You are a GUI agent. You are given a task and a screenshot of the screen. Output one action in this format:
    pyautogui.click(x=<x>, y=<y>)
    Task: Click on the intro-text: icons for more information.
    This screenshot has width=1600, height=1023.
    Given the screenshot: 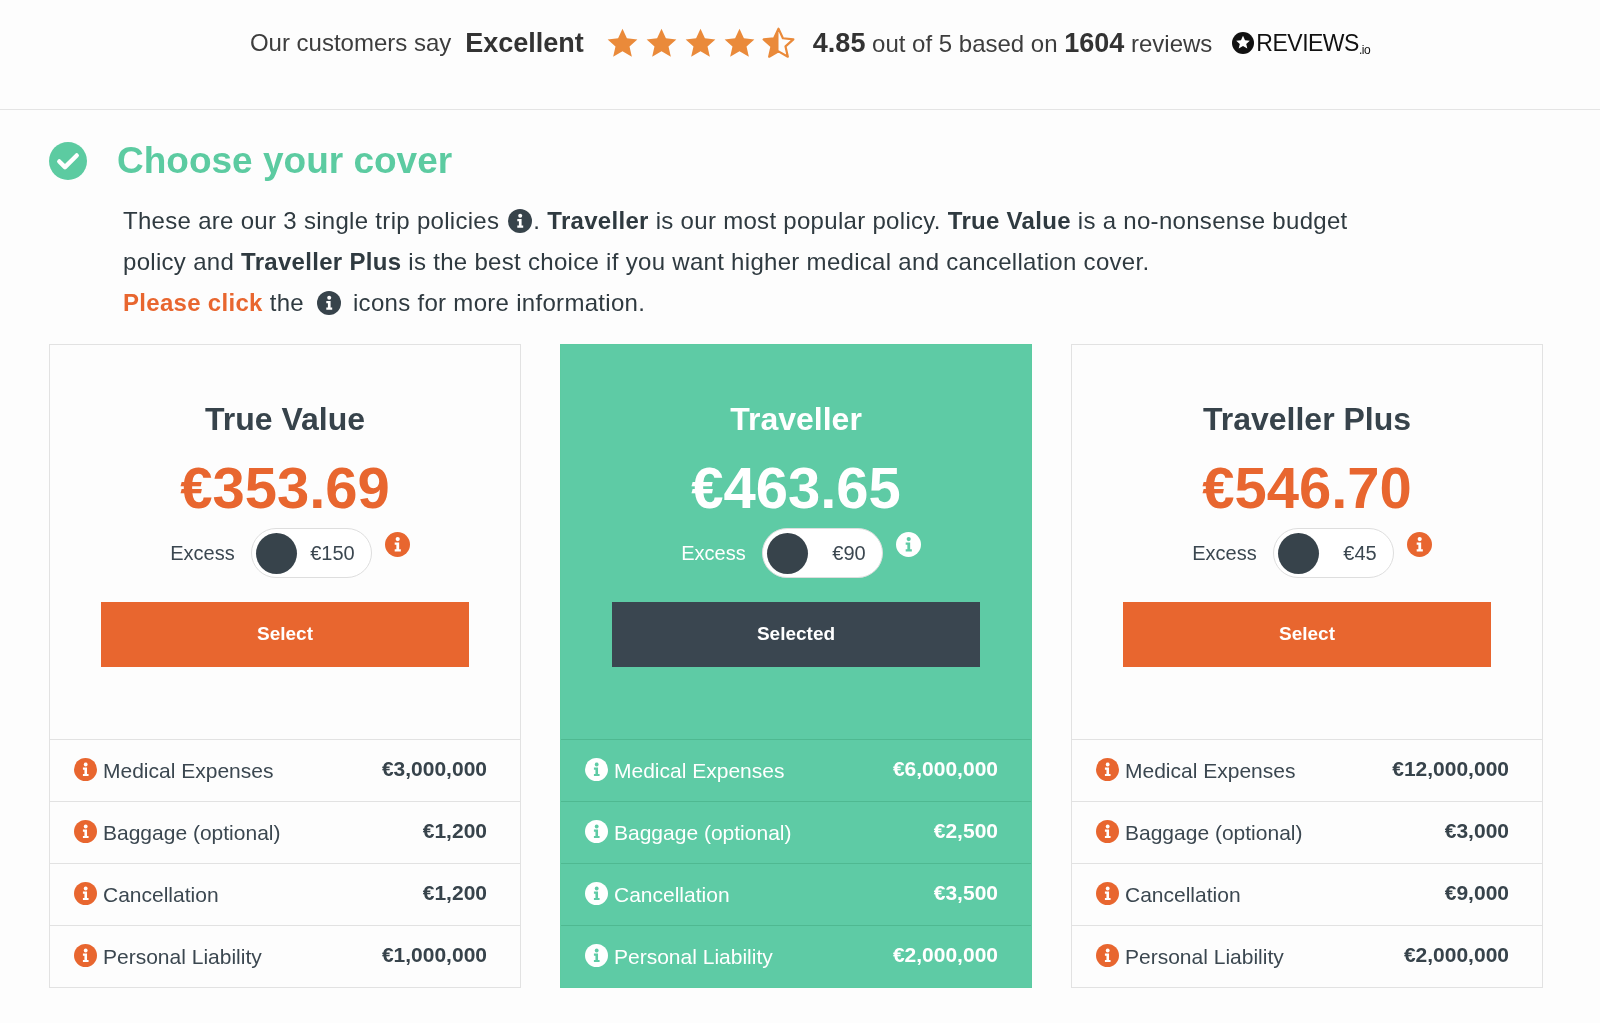 What is the action you would take?
    pyautogui.click(x=499, y=303)
    